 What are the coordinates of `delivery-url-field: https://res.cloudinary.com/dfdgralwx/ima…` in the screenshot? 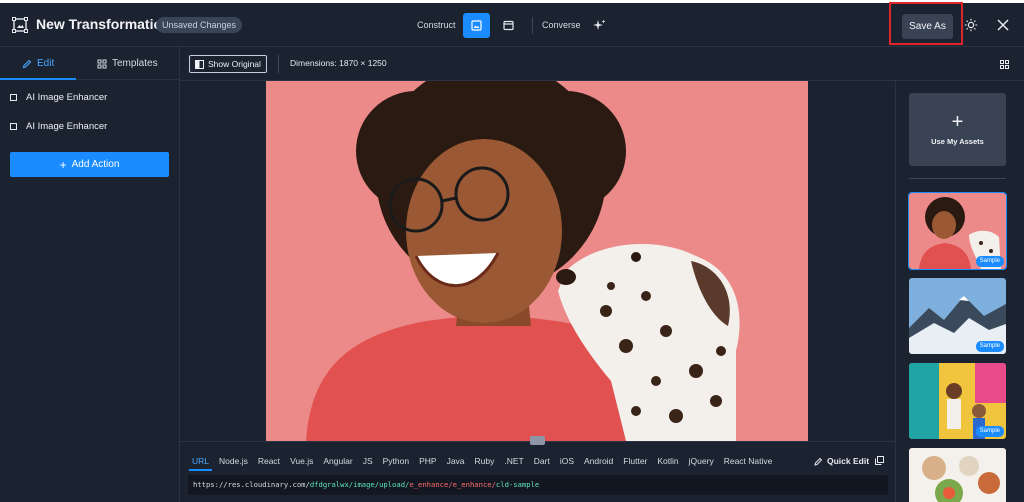 It's located at (538, 485).